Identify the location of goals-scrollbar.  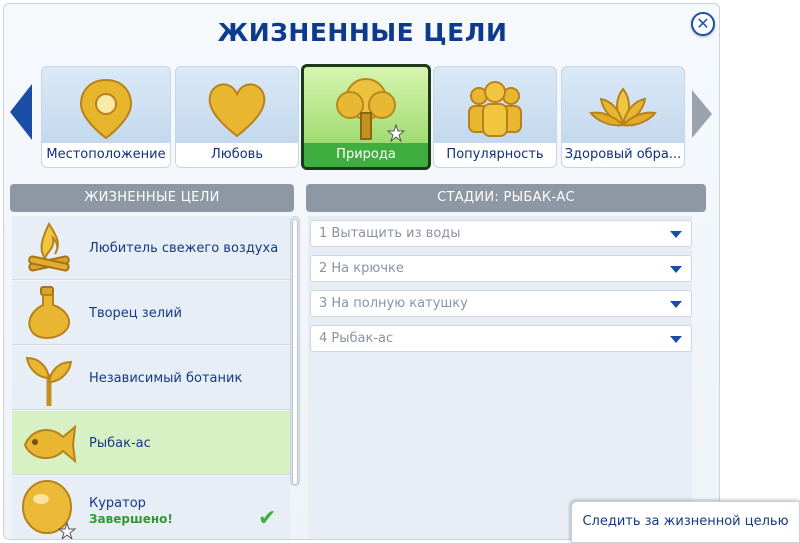
(295, 351).